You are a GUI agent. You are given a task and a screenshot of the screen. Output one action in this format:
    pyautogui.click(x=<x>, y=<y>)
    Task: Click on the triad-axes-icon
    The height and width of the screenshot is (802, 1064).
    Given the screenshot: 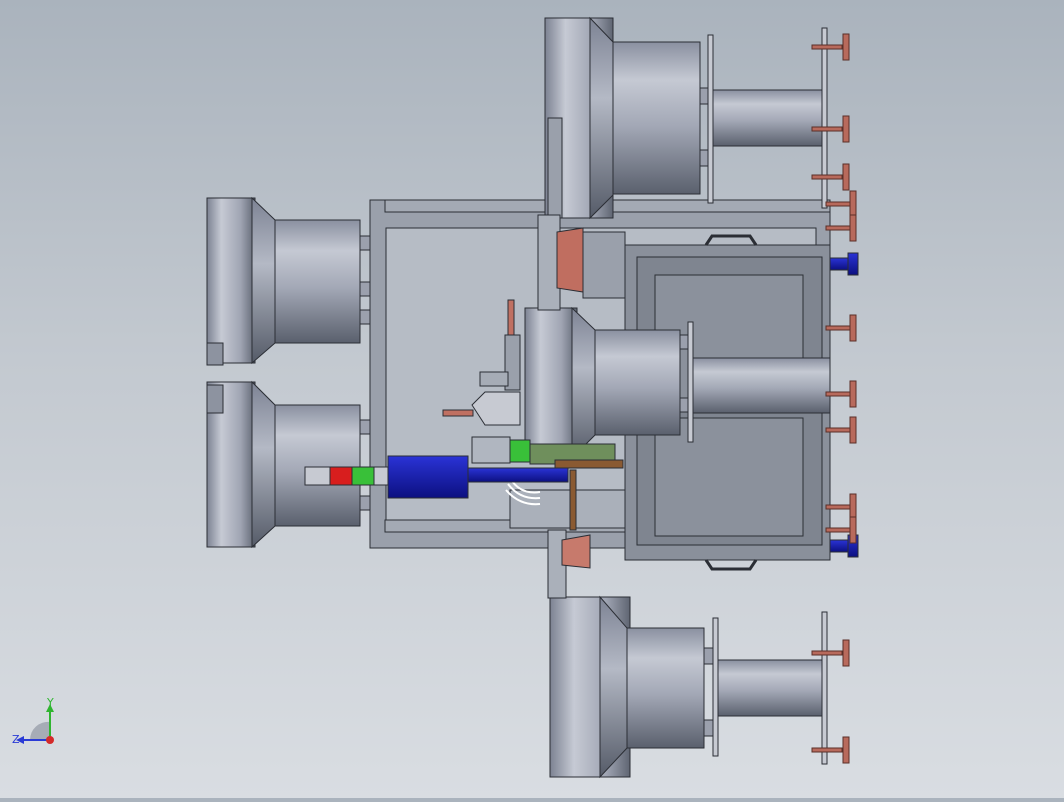 What is the action you would take?
    pyautogui.click(x=35, y=724)
    